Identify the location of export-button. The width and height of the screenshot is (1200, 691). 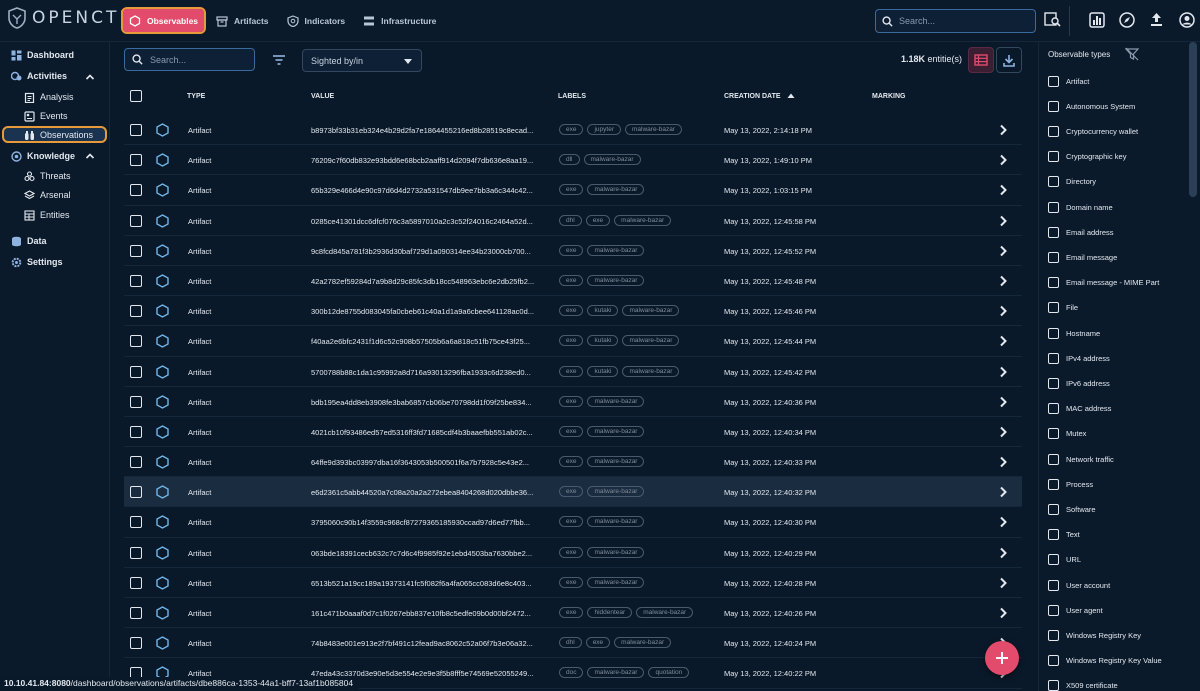
(1009, 60).